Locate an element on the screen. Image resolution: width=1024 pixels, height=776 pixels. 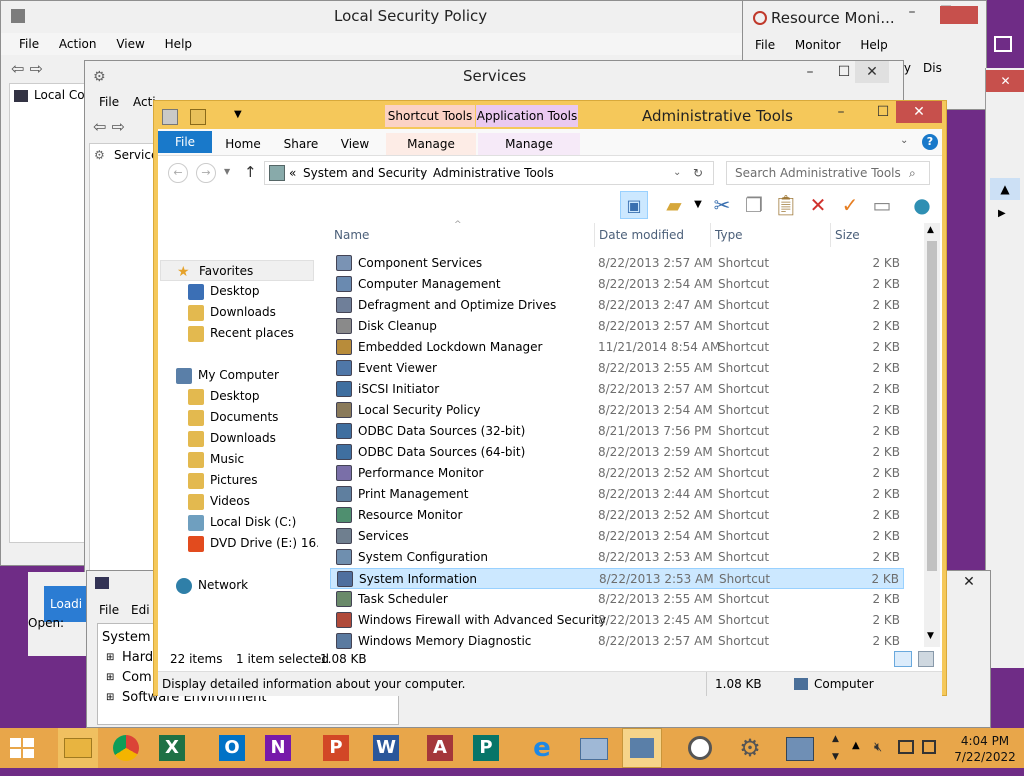
scroll-up-arrow: ▲ is located at coordinates (930, 230).